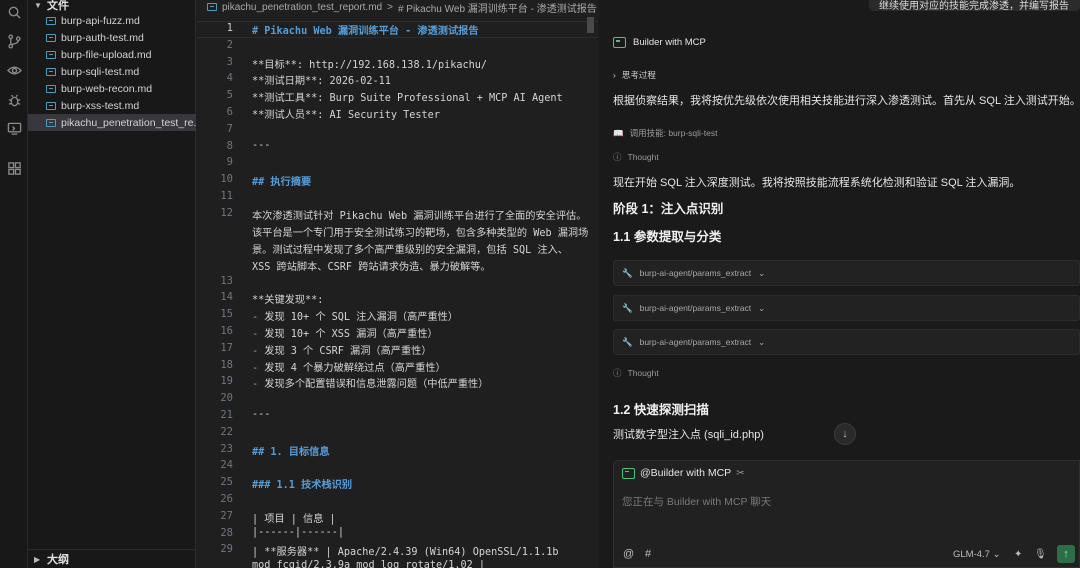 Image resolution: width=1080 pixels, height=568 pixels. What do you see at coordinates (1040, 554) in the screenshot?
I see `microphone-icon: 🎙` at bounding box center [1040, 554].